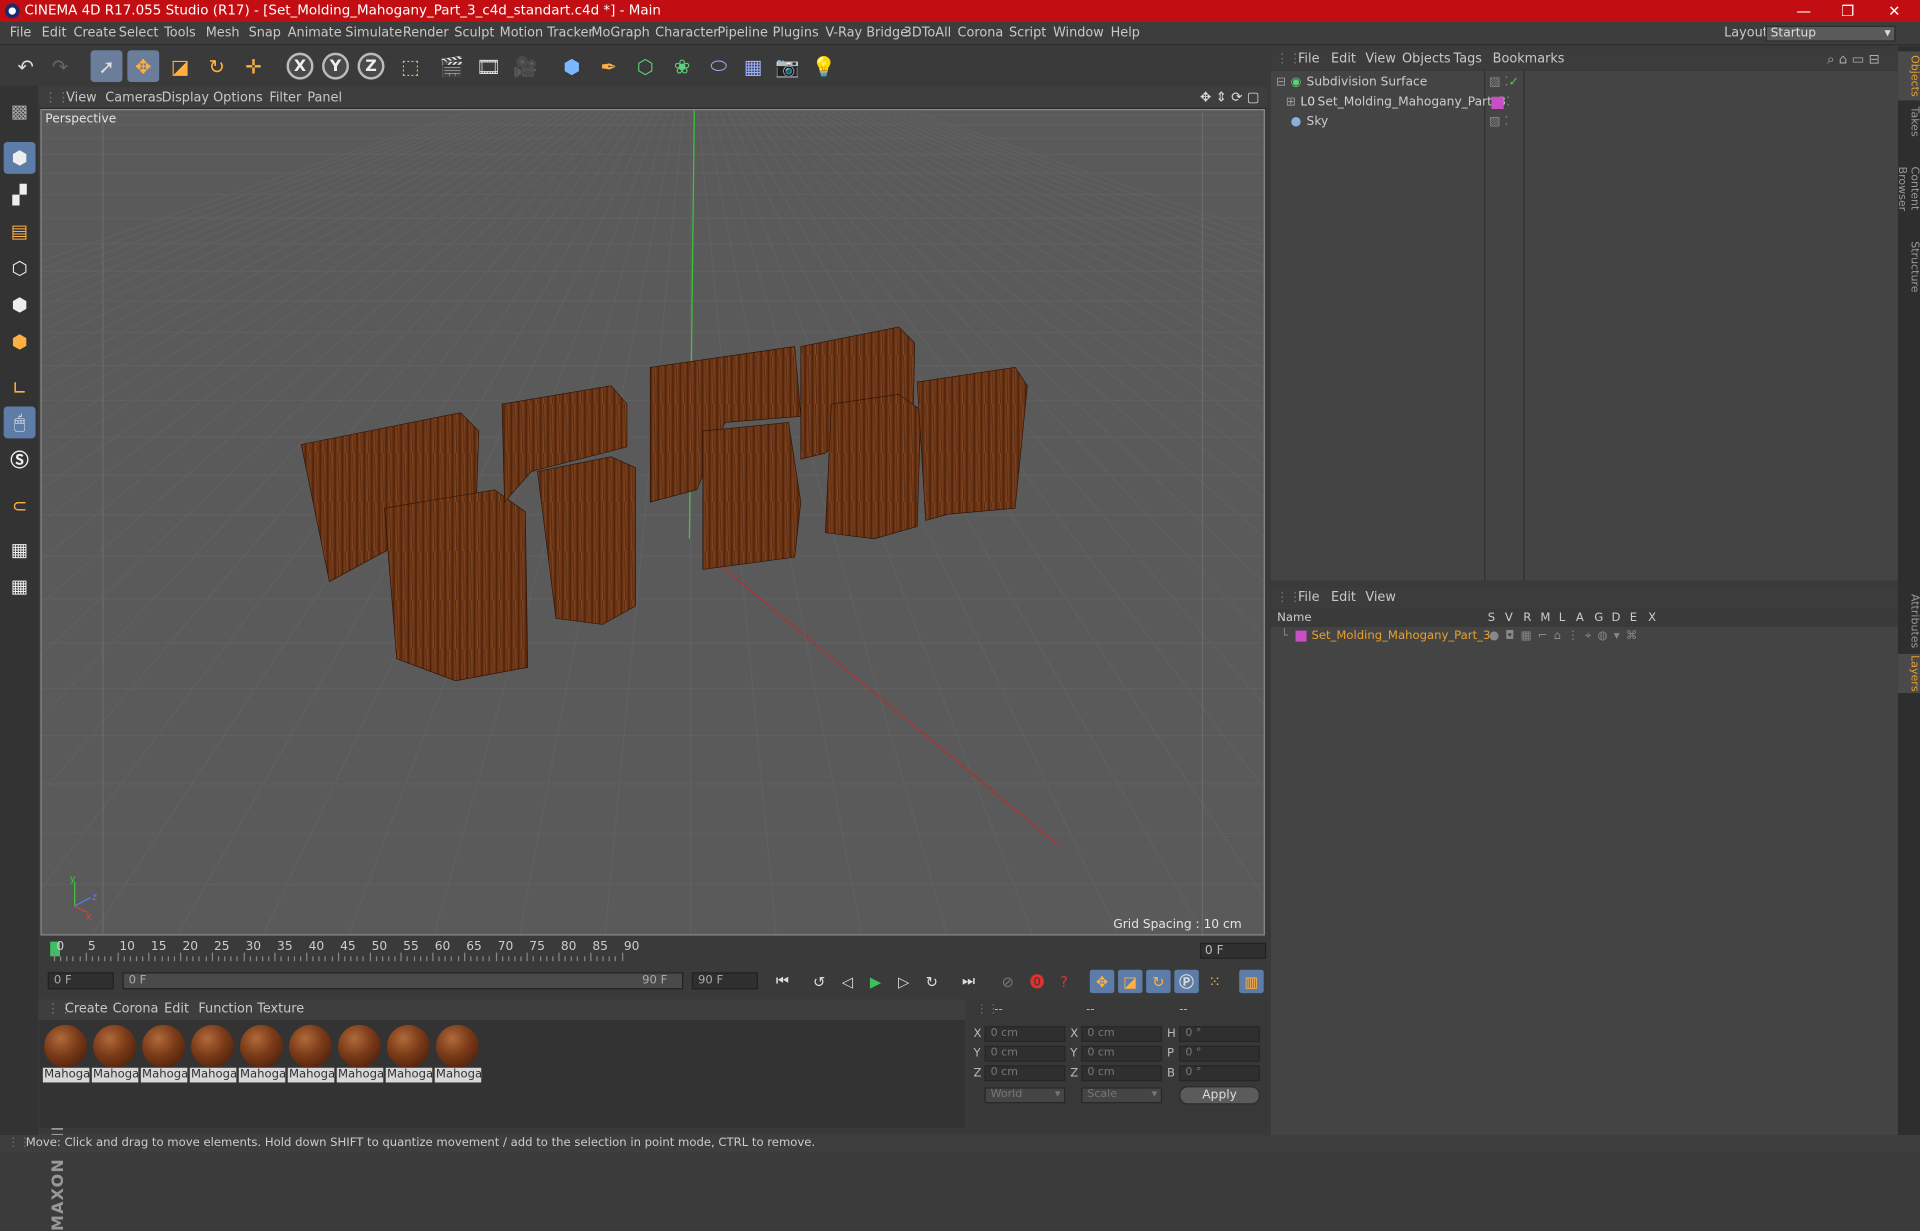  I want to click on visibility-dots-icon: ⁚, so click(1508, 103).